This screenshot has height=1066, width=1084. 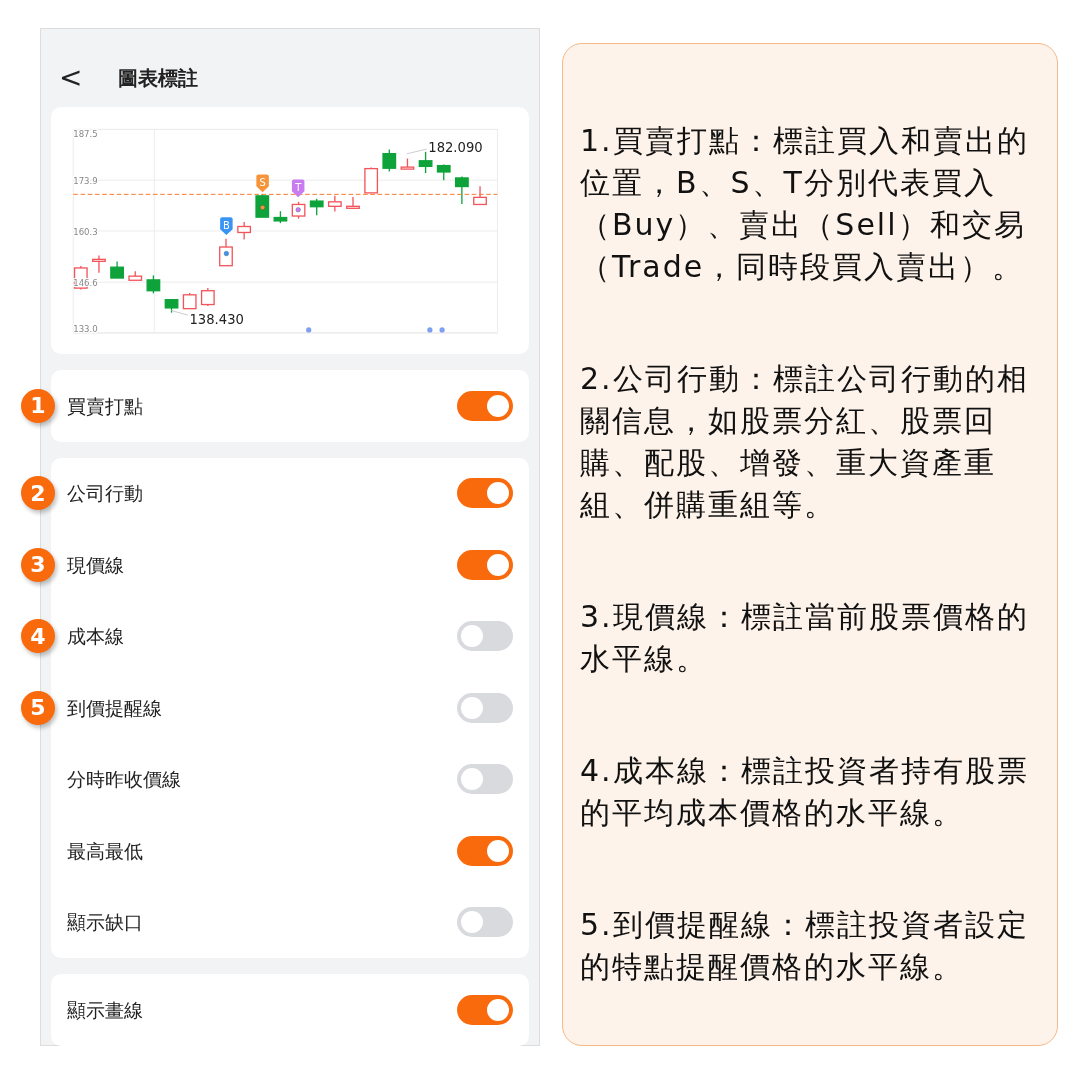 I want to click on number-badge: 3, so click(x=38, y=564).